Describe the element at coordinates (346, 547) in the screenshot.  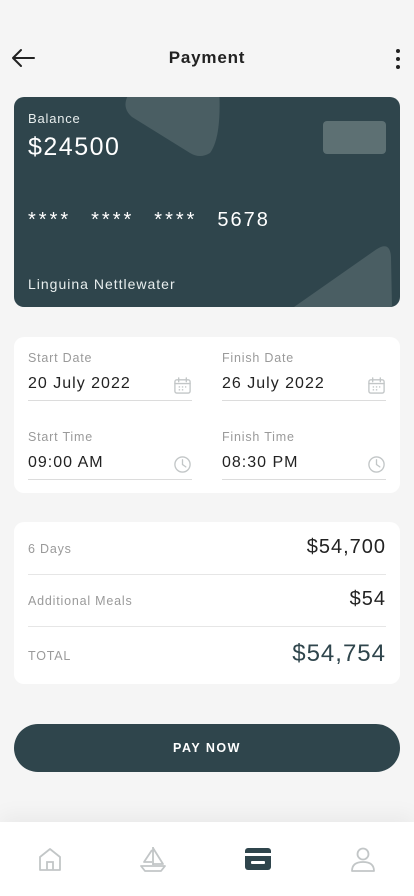
I see `days-amount: $54,700` at that location.